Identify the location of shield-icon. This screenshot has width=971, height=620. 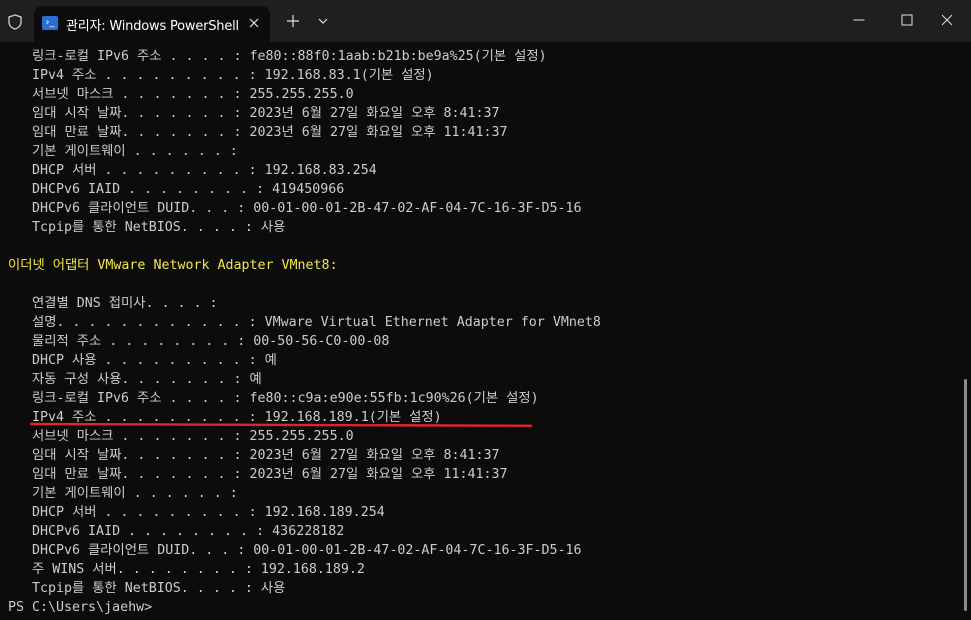
(15, 22).